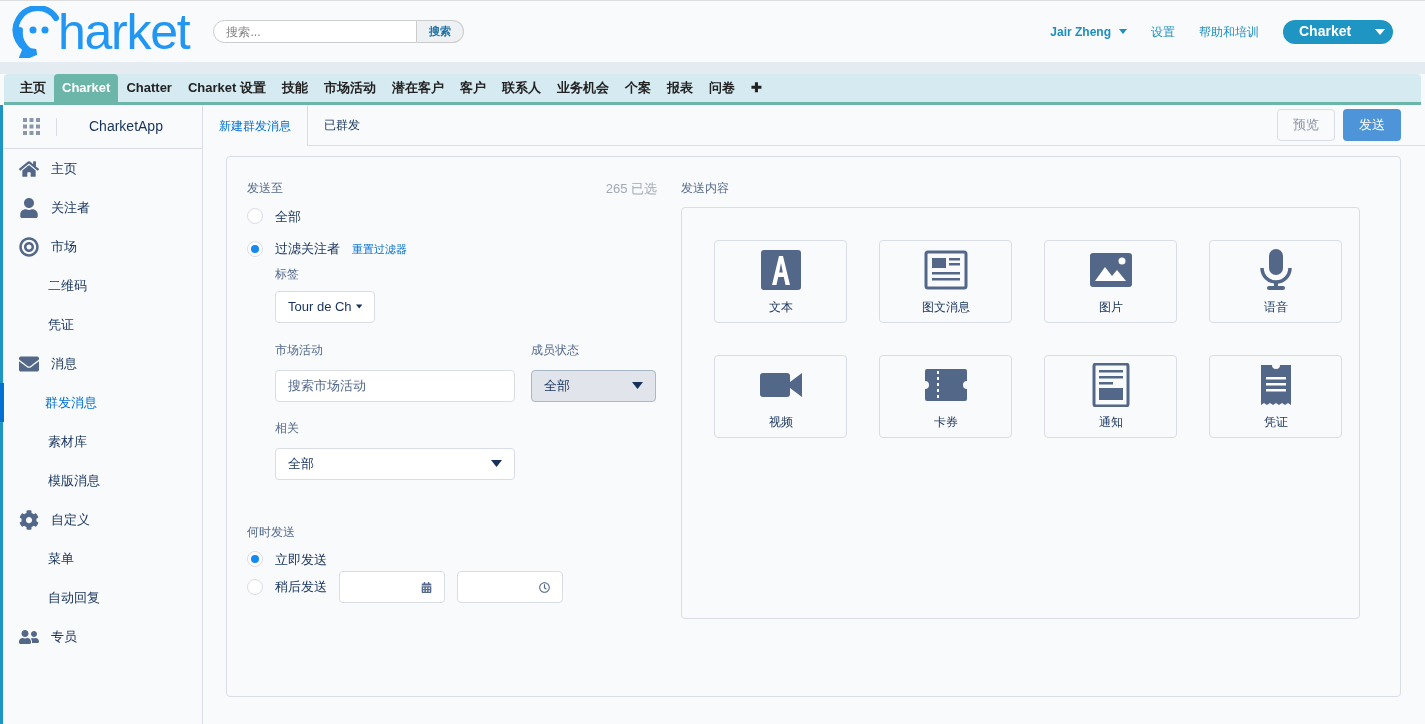 The width and height of the screenshot is (1425, 724). I want to click on sidebar-subitem: 群发消息, so click(101, 402).